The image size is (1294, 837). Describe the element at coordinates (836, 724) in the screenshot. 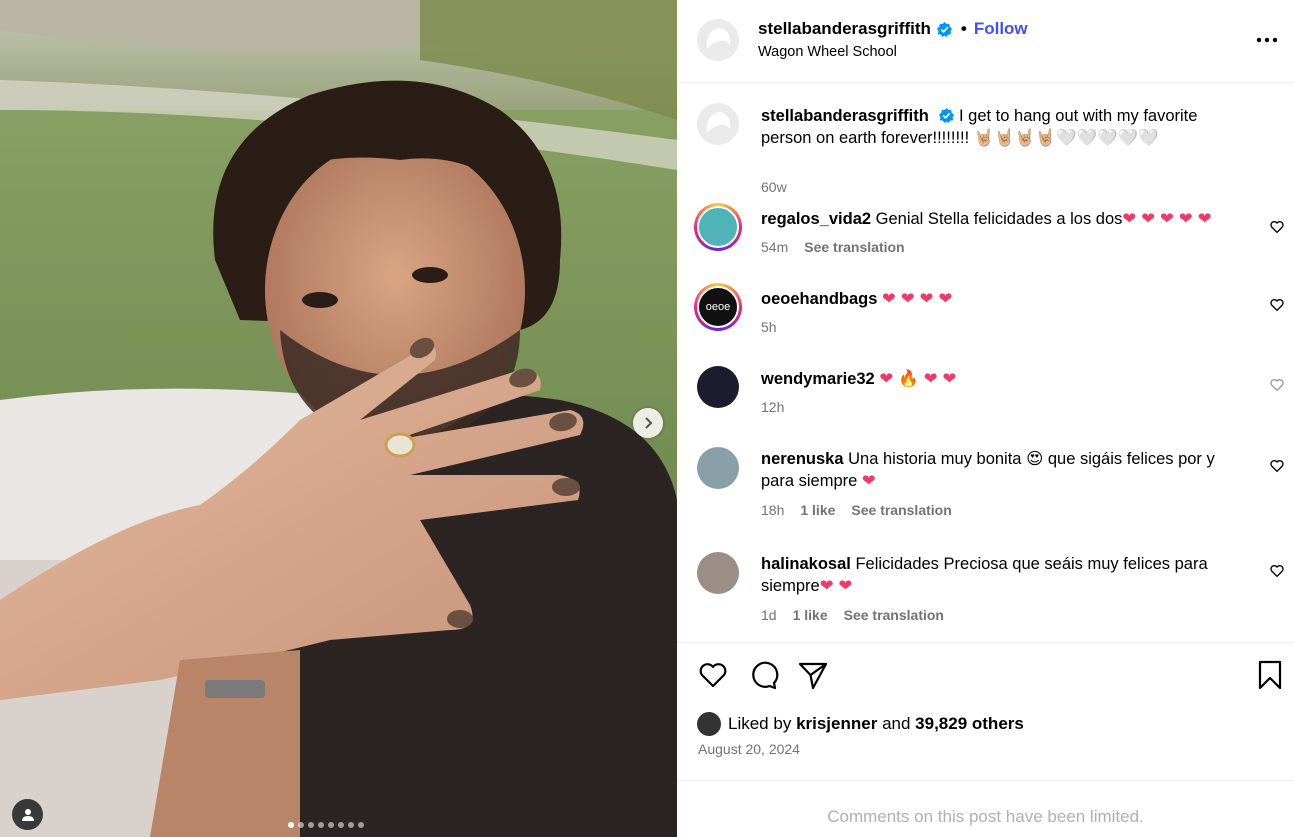

I see `liker-username: krisjenner` at that location.